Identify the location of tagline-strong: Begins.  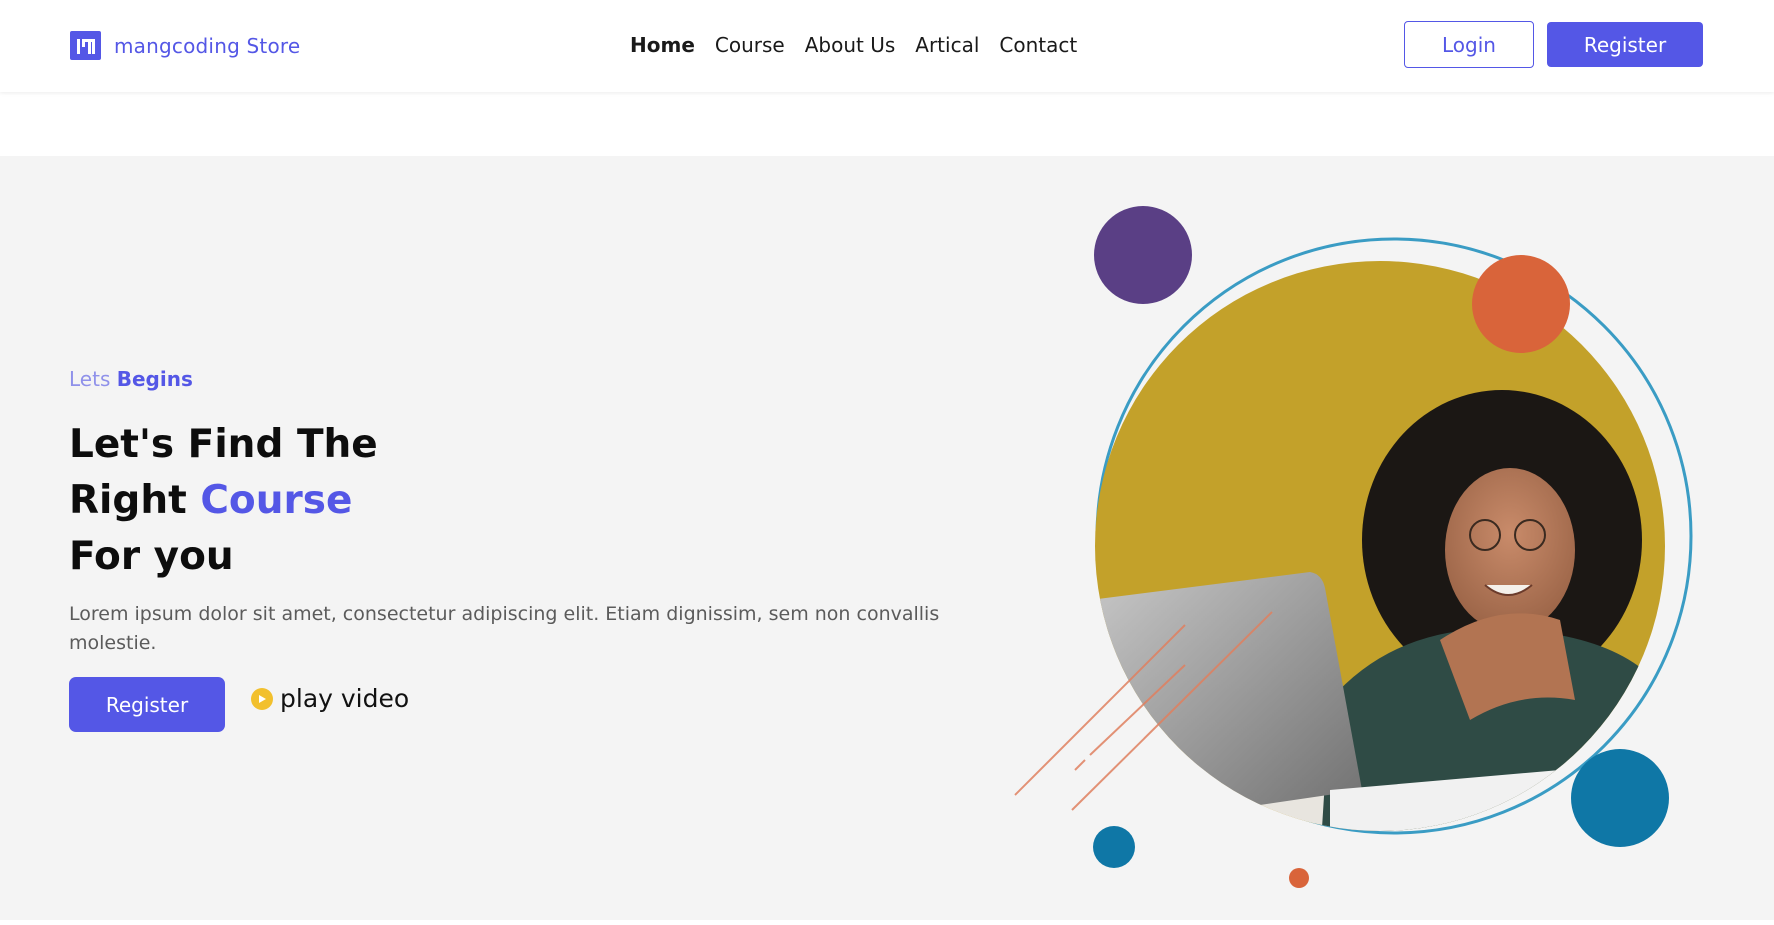
(154, 379).